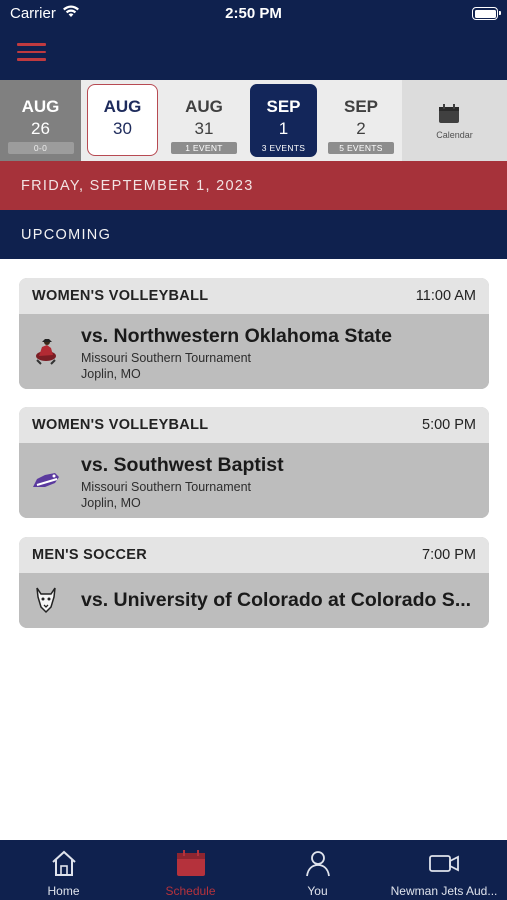 The image size is (507, 900). What do you see at coordinates (253, 185) in the screenshot?
I see `selected-date-banner: FRIDAY, SEPTEMBER 1, 2023` at bounding box center [253, 185].